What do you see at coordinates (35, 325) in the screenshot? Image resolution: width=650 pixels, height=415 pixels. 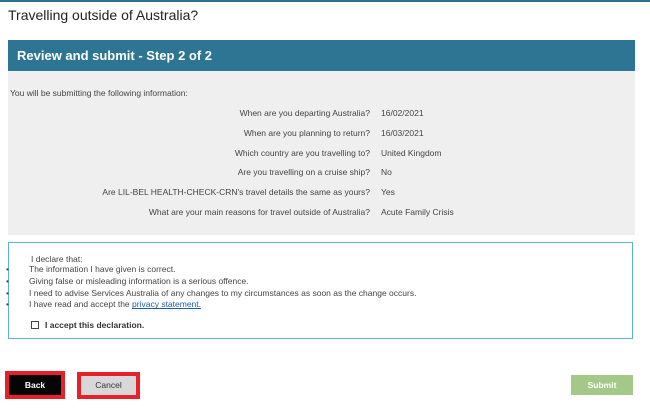 I see `accept-declaration-checkbox` at bounding box center [35, 325].